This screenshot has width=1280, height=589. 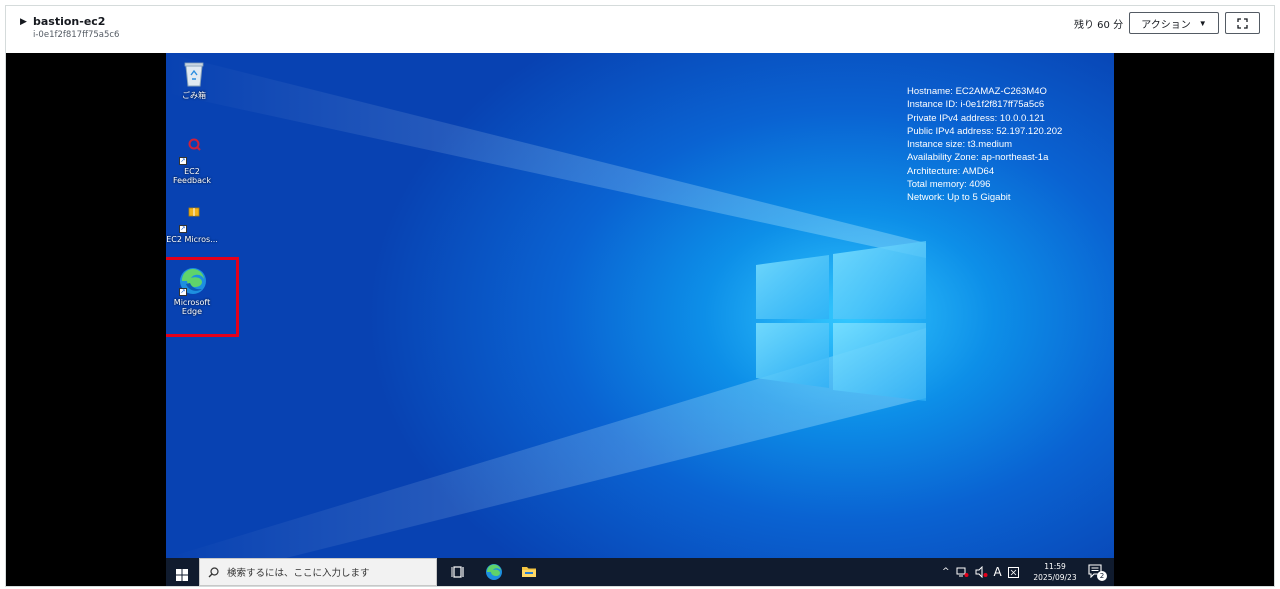 I want to click on clock-date: 2025/09/23, so click(x=1055, y=577).